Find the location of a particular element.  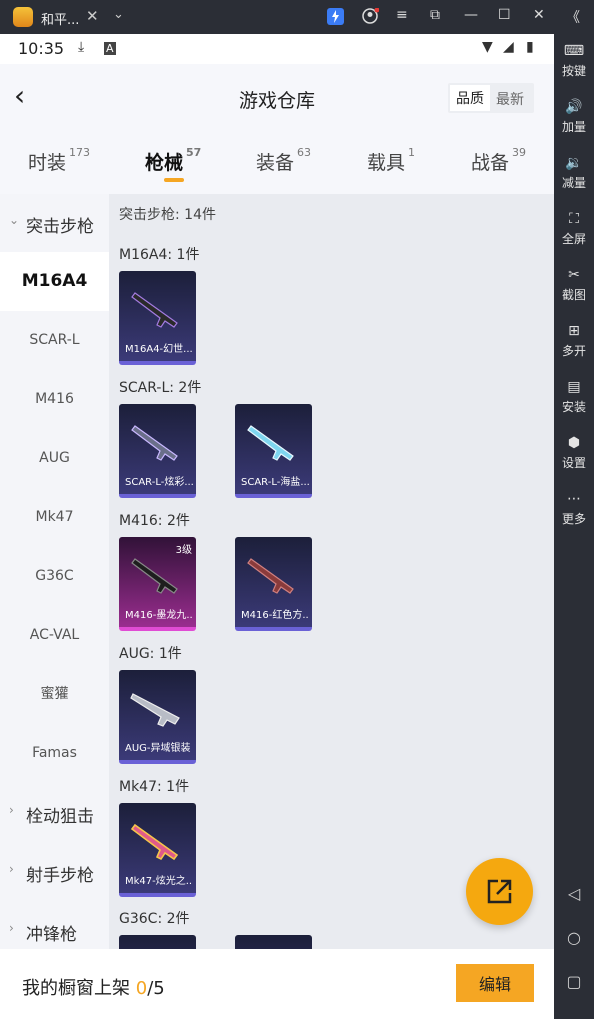

share-out-icon is located at coordinates (499, 891).